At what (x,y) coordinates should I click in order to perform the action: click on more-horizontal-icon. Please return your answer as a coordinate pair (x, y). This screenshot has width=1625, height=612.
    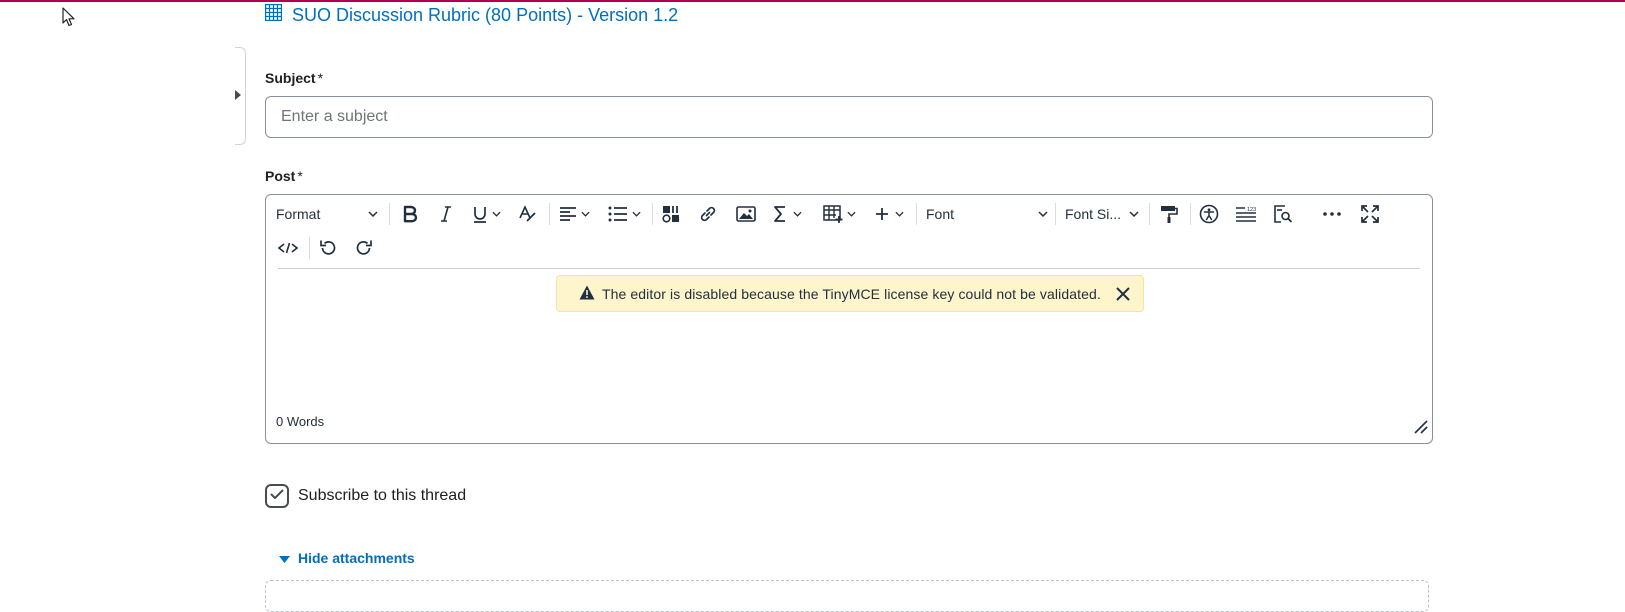
    Looking at the image, I should click on (1332, 214).